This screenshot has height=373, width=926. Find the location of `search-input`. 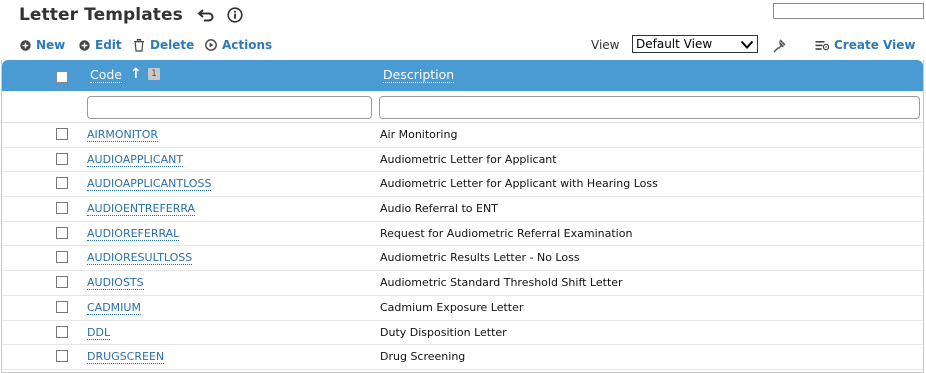

search-input is located at coordinates (848, 11).